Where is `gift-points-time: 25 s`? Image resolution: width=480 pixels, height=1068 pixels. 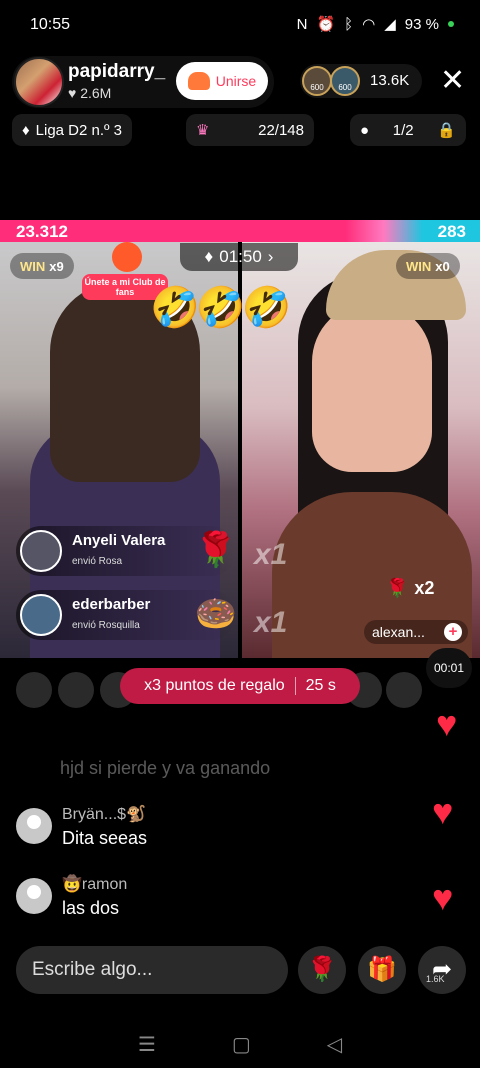
gift-points-time: 25 s is located at coordinates (320, 685).